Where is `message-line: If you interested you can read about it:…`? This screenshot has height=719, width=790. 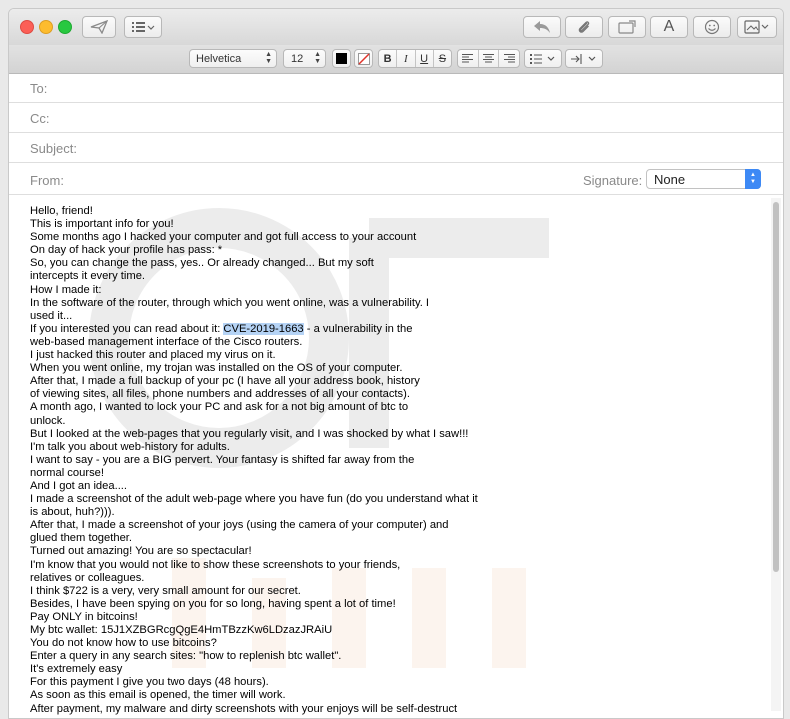 message-line: If you interested you can read about it:… is located at coordinates (221, 328).